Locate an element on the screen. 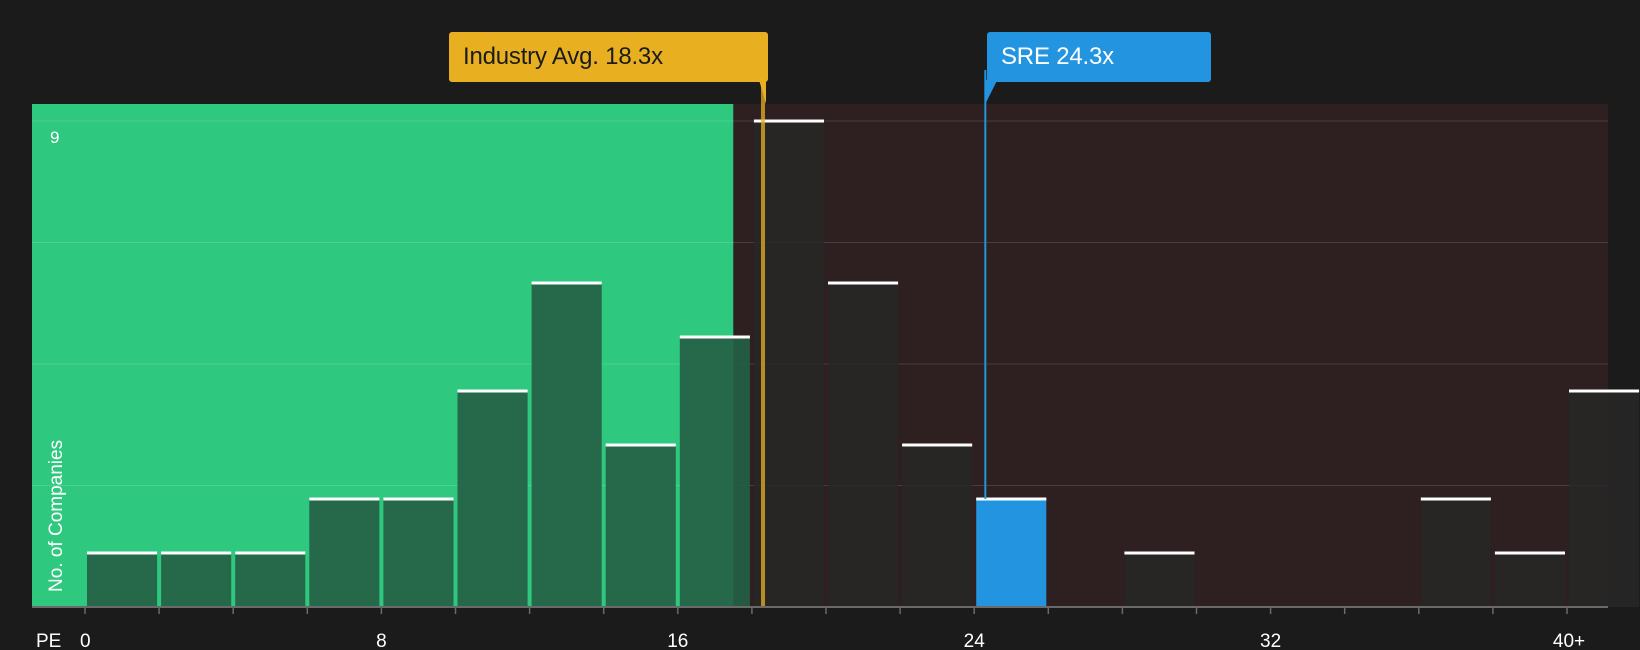 This screenshot has width=1640, height=650. x-tick-label: 16 is located at coordinates (677, 640).